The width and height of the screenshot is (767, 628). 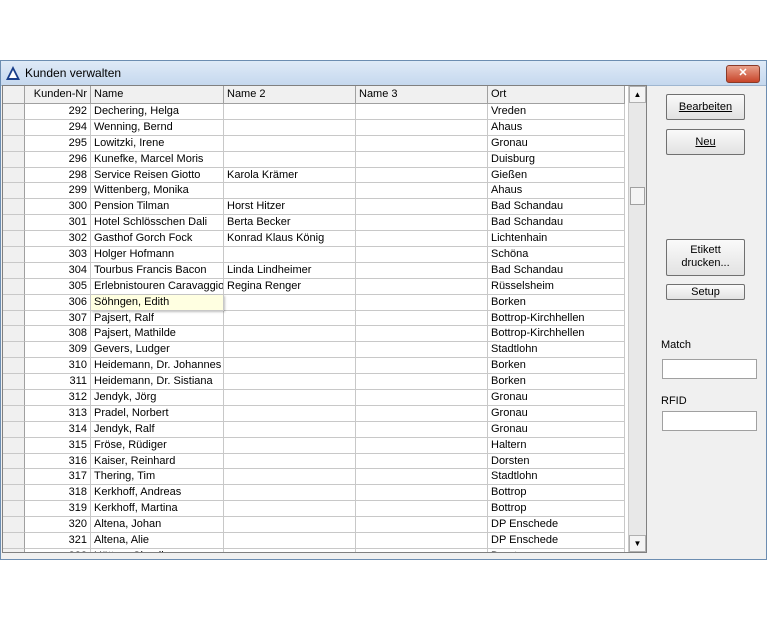 What do you see at coordinates (58, 143) in the screenshot?
I see `cell-kunden-nr: 295` at bounding box center [58, 143].